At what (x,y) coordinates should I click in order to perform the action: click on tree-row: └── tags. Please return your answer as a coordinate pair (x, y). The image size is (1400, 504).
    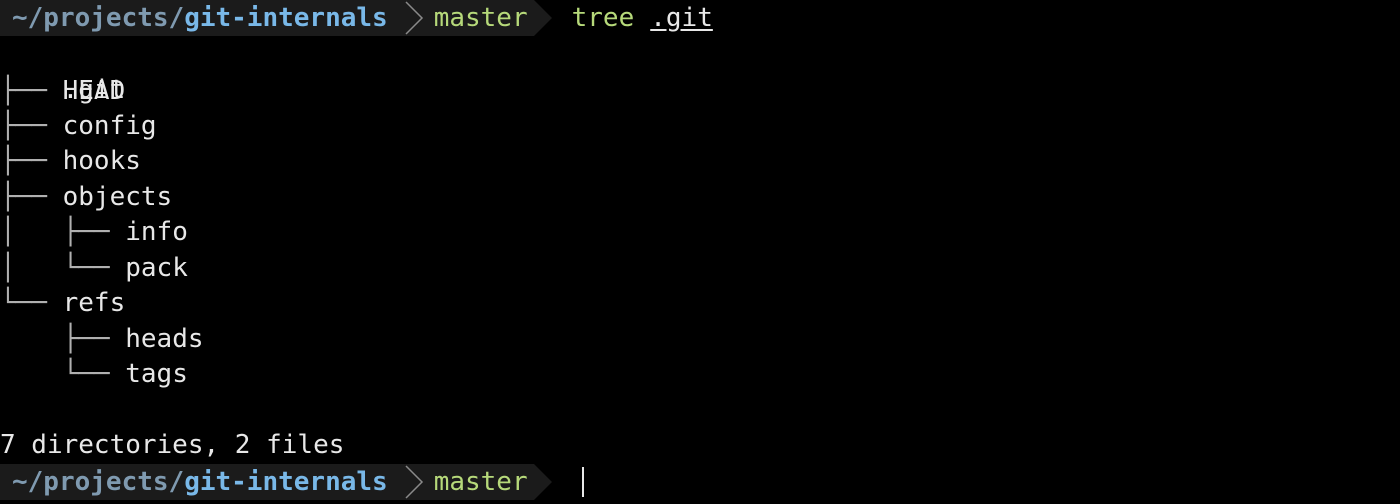
    Looking at the image, I should click on (94, 374).